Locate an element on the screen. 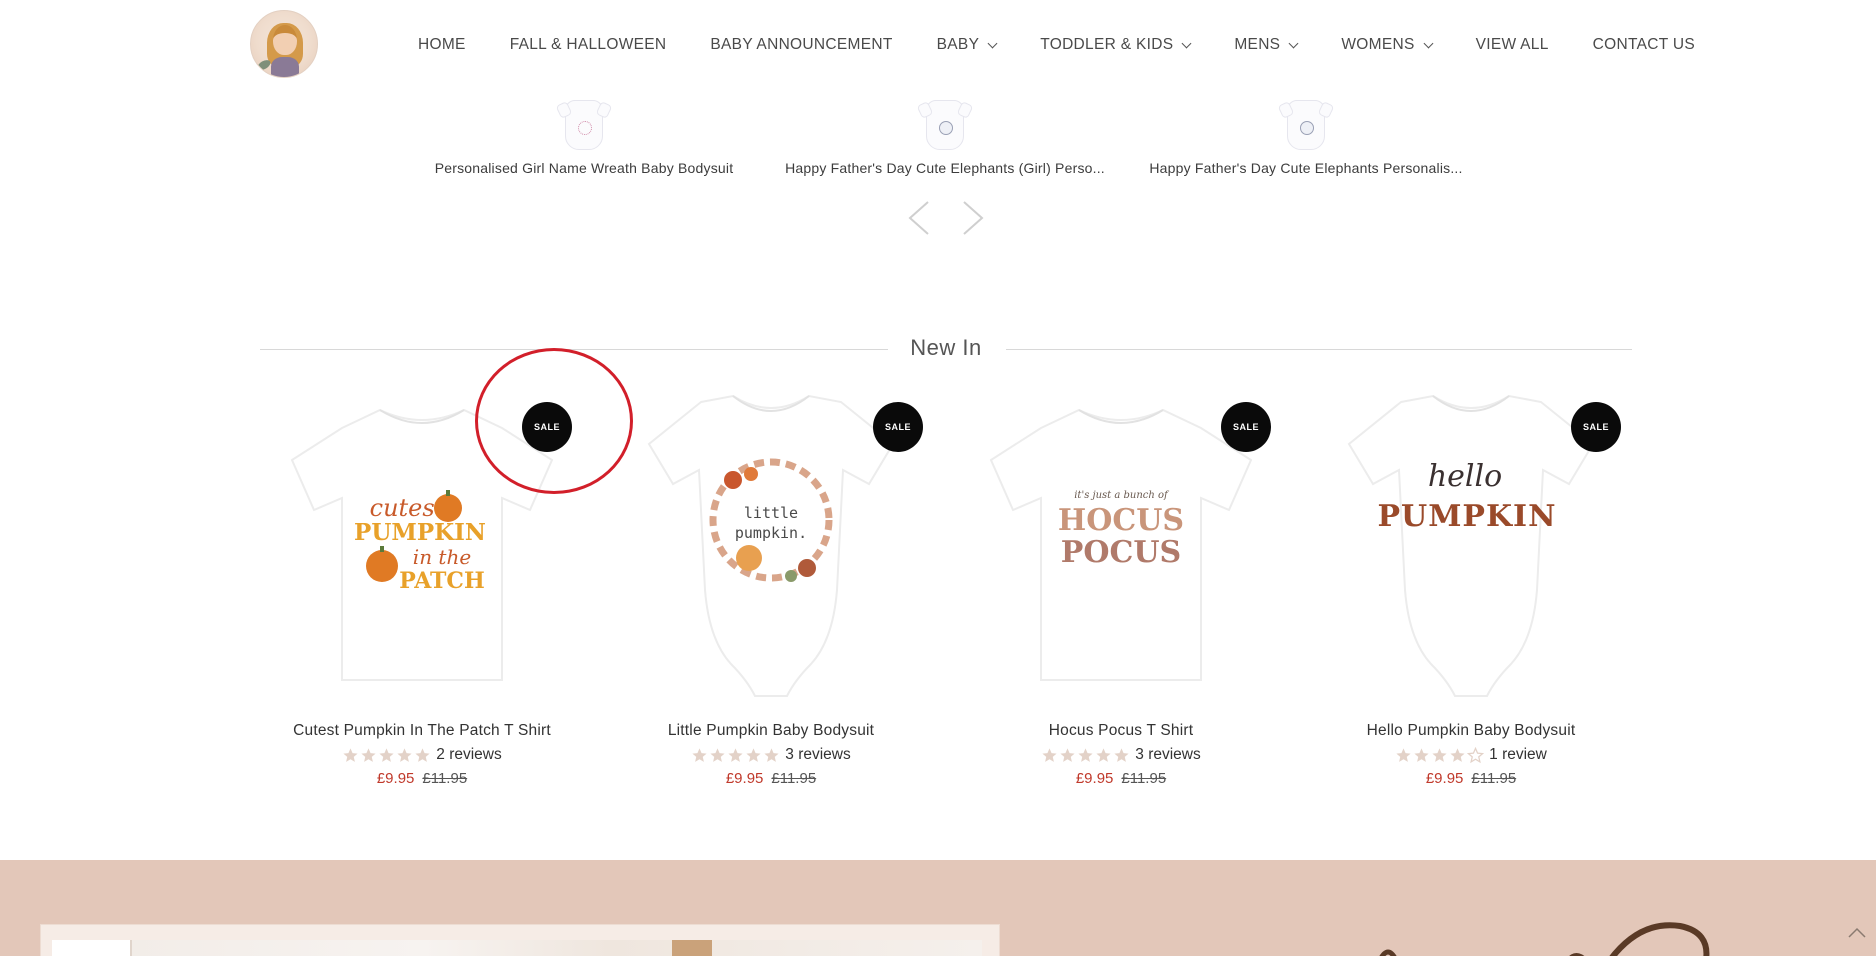 The image size is (1876, 956). section-heading: New In is located at coordinates (946, 347).